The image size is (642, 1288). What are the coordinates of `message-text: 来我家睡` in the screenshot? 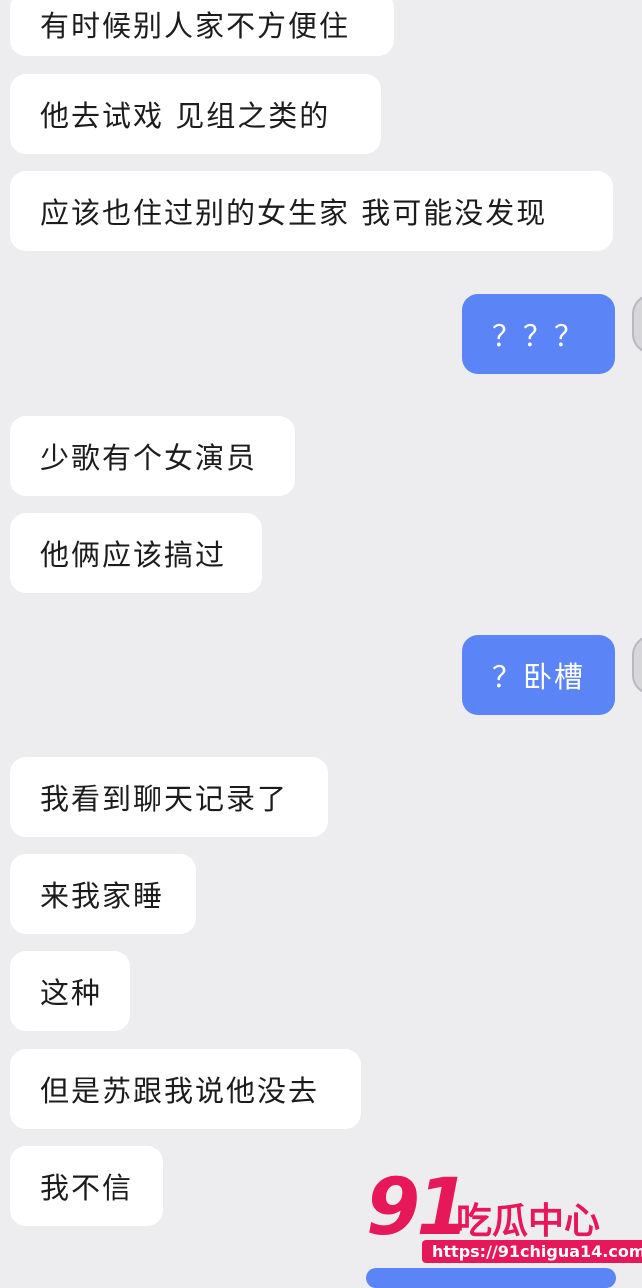 It's located at (102, 896).